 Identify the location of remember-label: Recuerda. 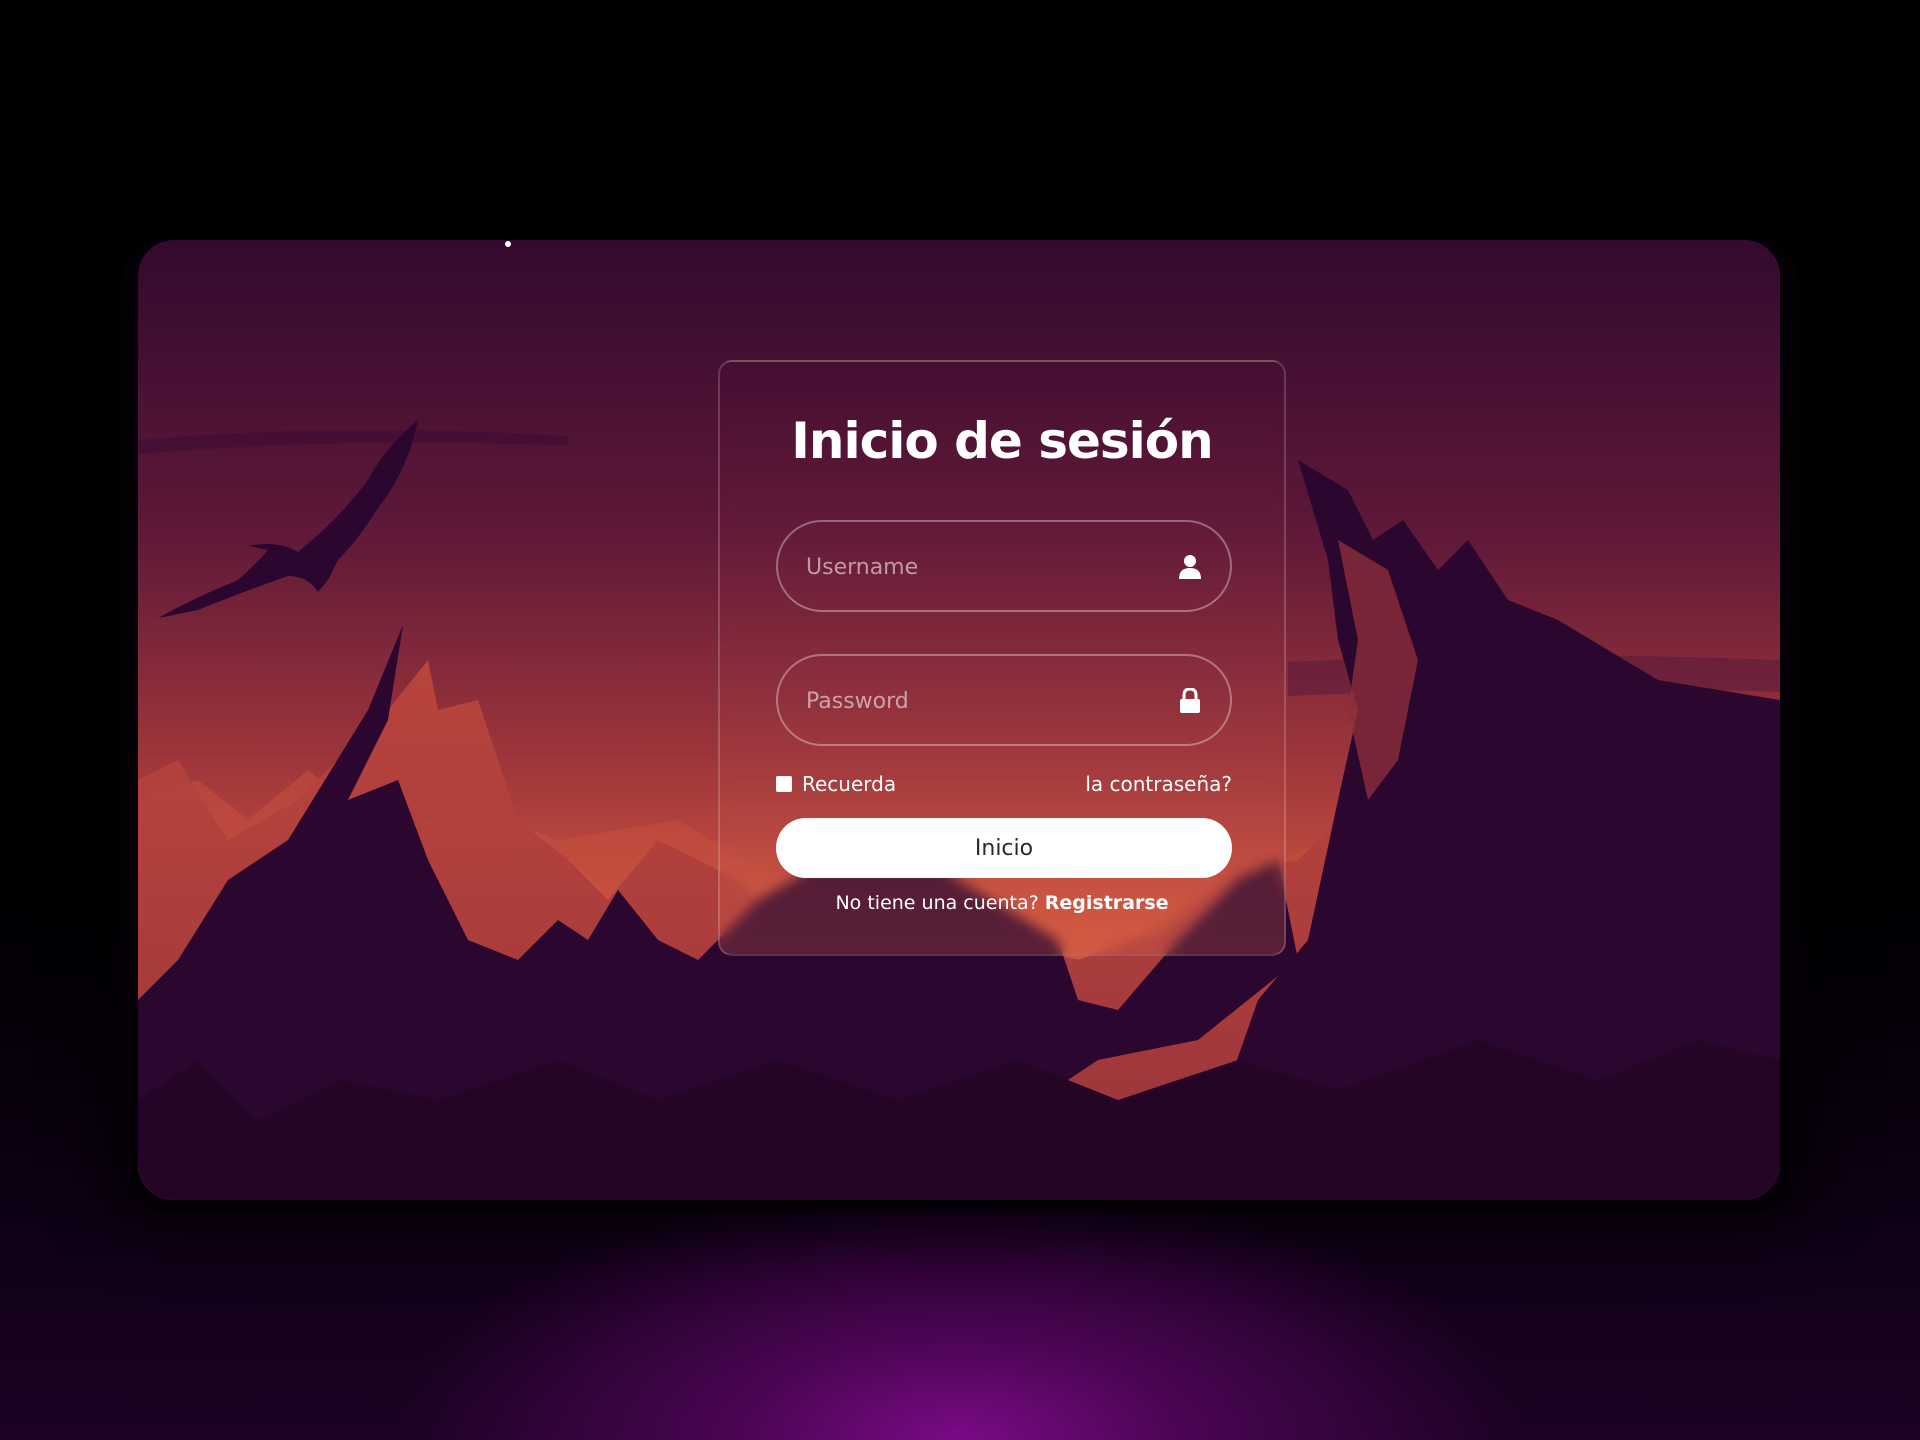
(849, 784).